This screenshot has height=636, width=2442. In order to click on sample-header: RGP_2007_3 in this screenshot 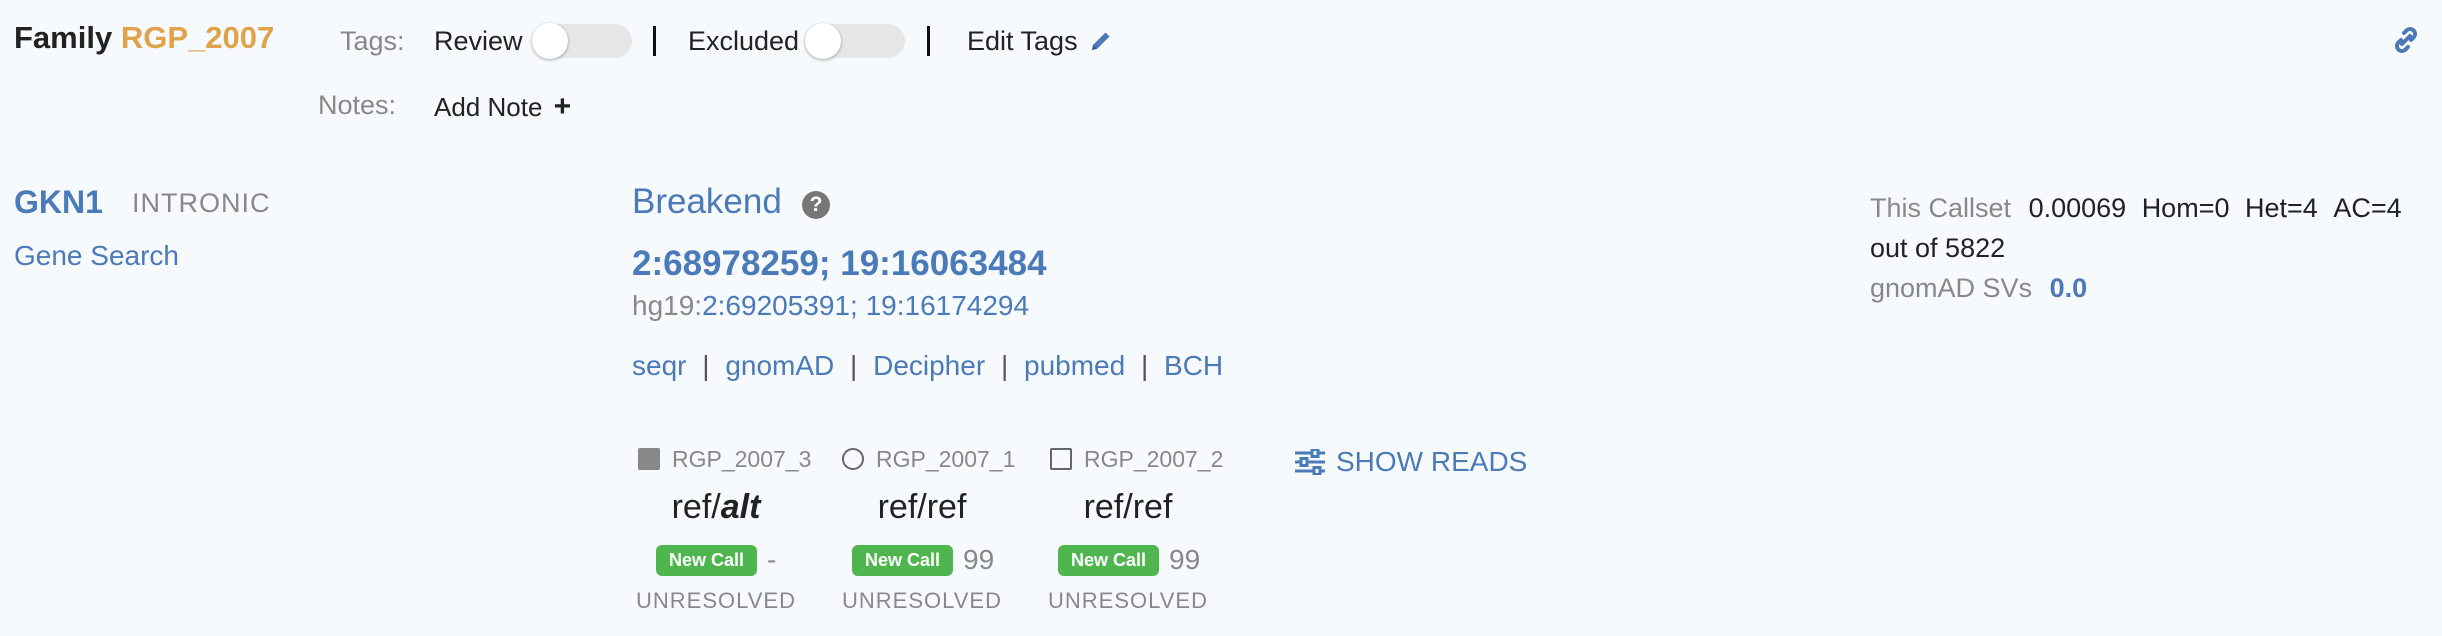, I will do `click(724, 459)`.